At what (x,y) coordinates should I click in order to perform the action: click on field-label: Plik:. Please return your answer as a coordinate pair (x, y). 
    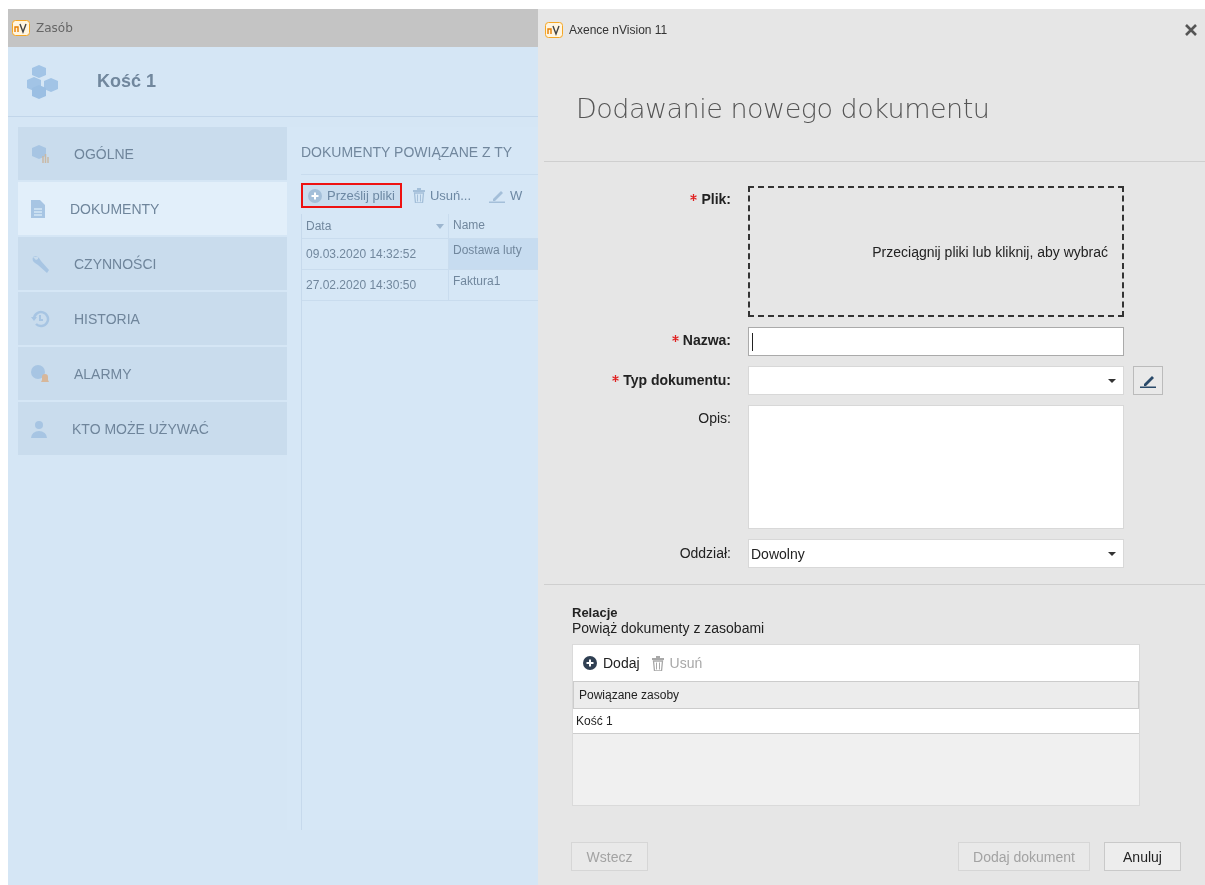
    Looking at the image, I should click on (646, 196).